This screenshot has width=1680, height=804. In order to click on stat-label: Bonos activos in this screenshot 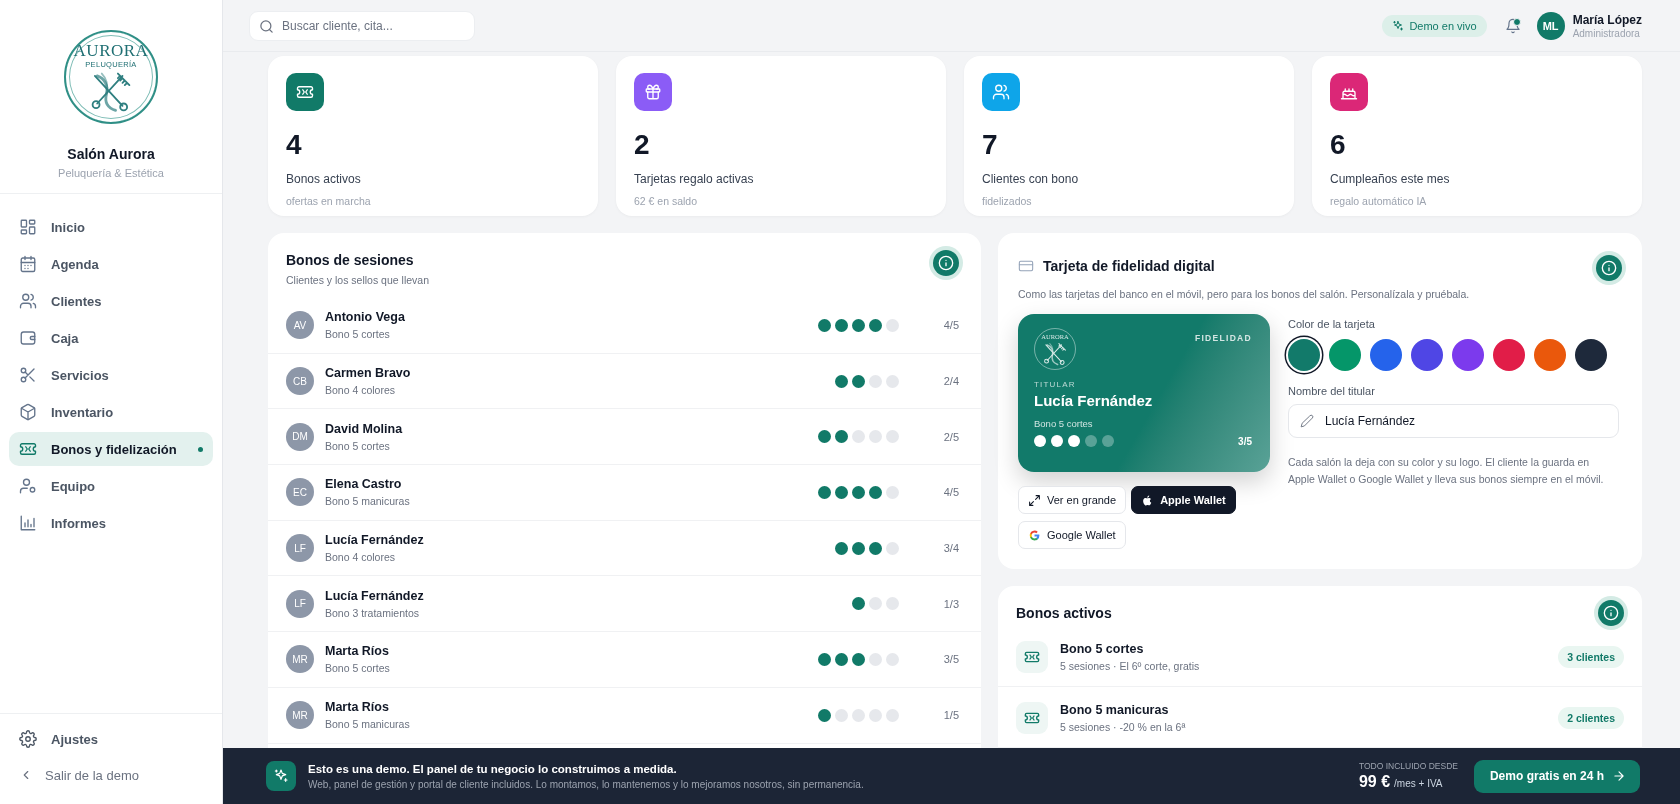, I will do `click(324, 179)`.